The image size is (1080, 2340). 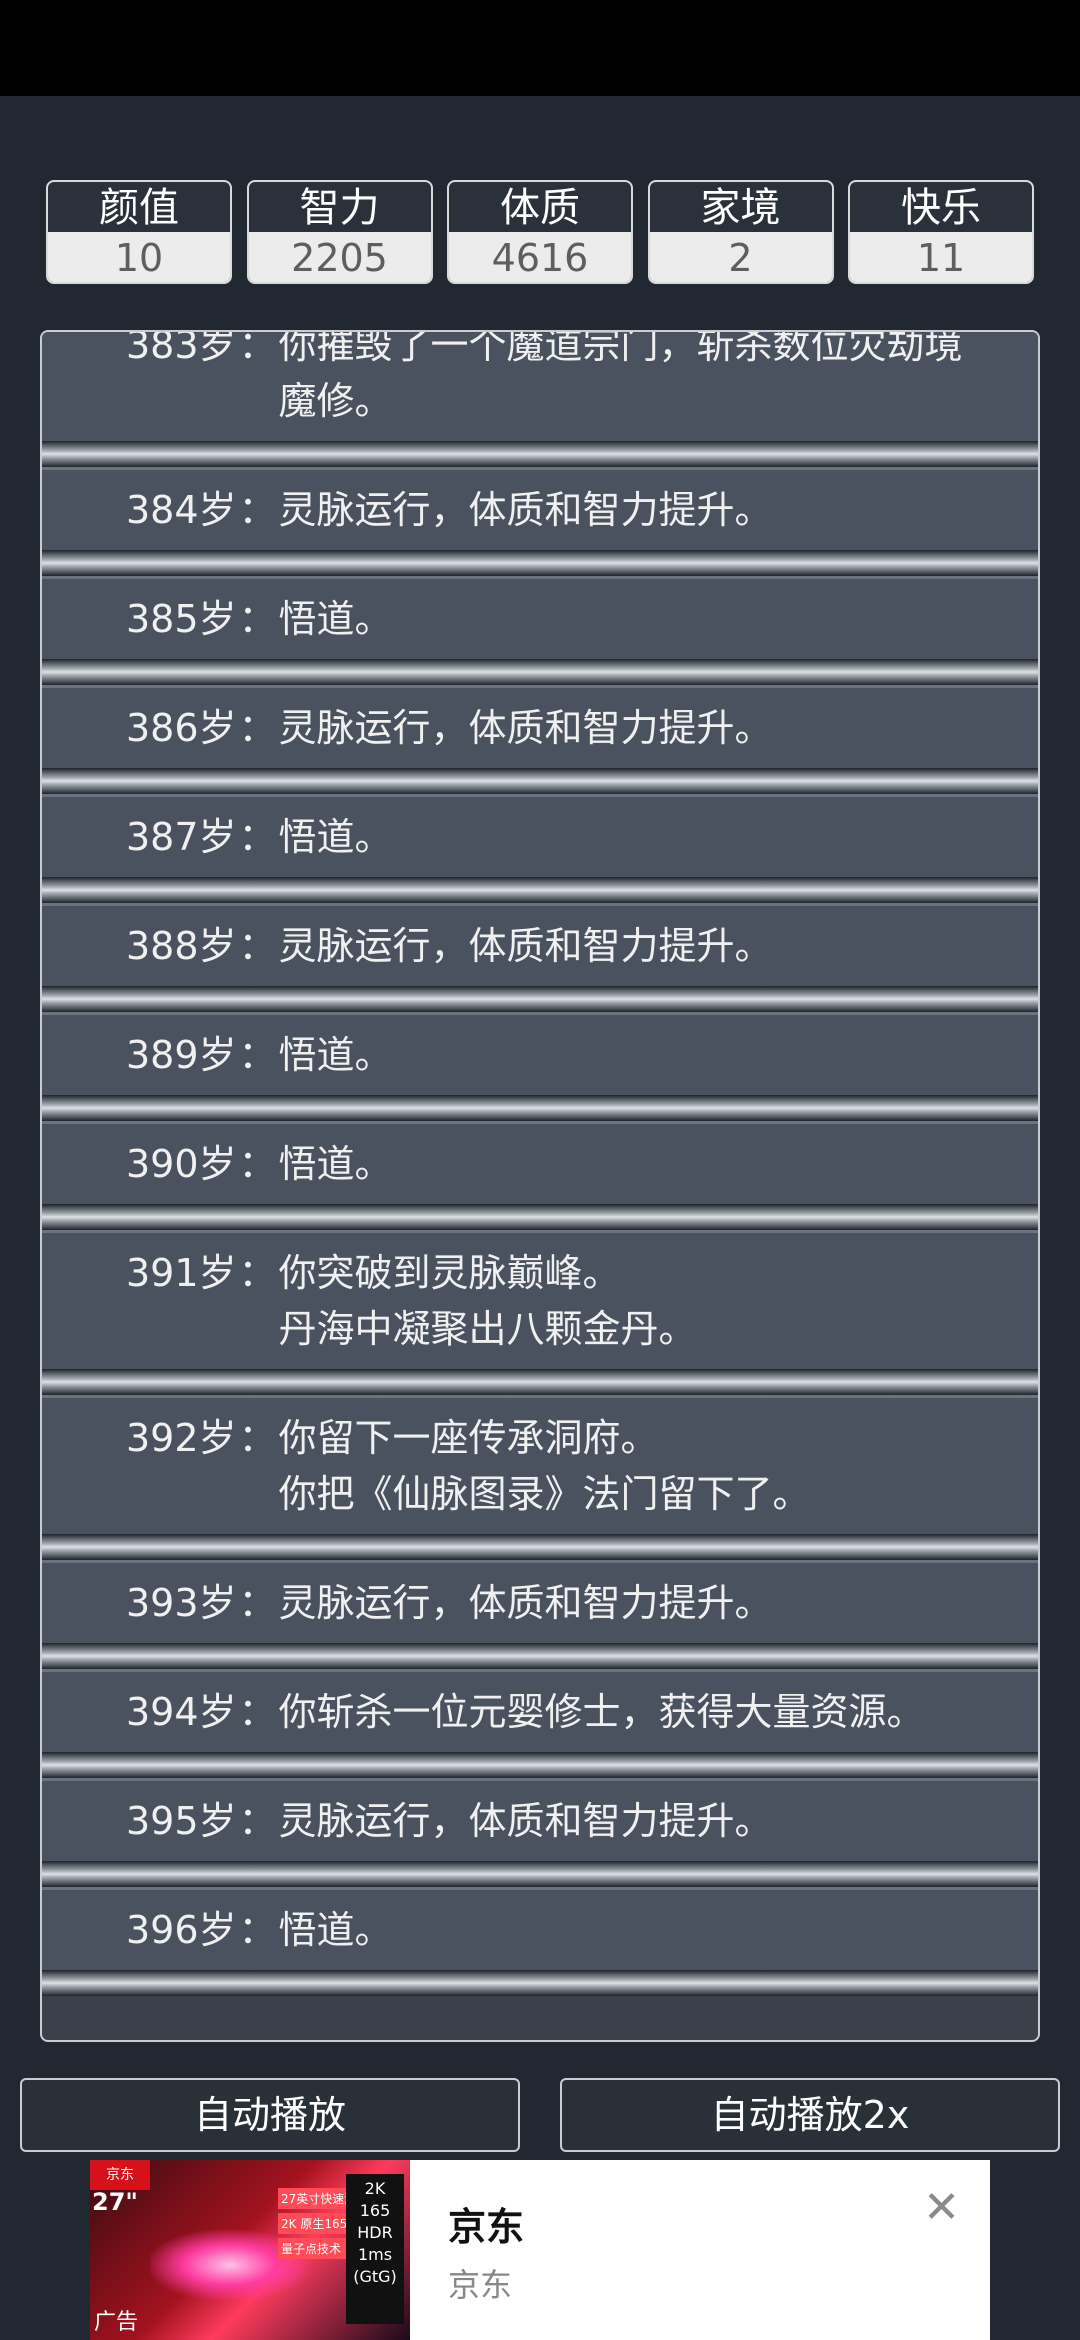 I want to click on stat-label: 智力, so click(x=339, y=208).